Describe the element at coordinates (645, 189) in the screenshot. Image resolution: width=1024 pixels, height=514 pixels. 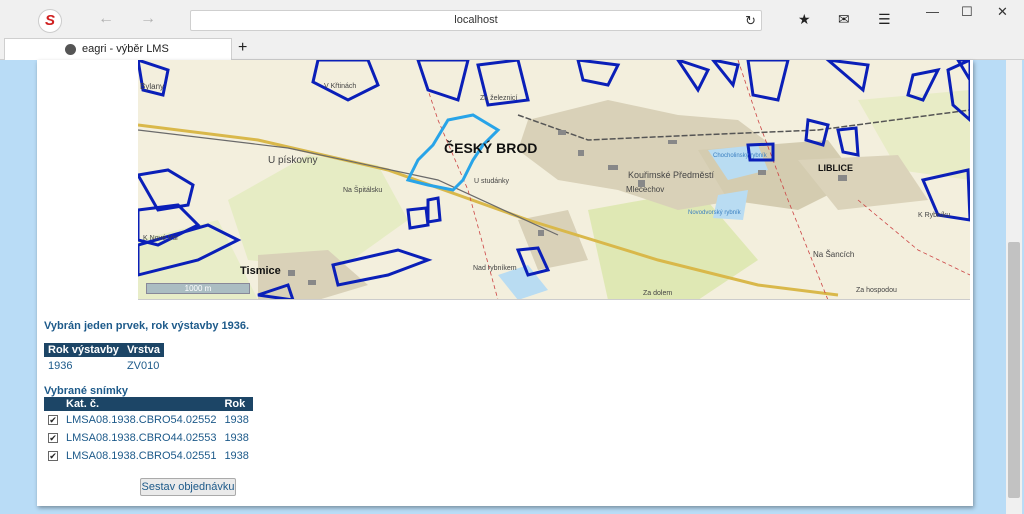
I see `map-label-mlecechov: Mlecechov` at that location.